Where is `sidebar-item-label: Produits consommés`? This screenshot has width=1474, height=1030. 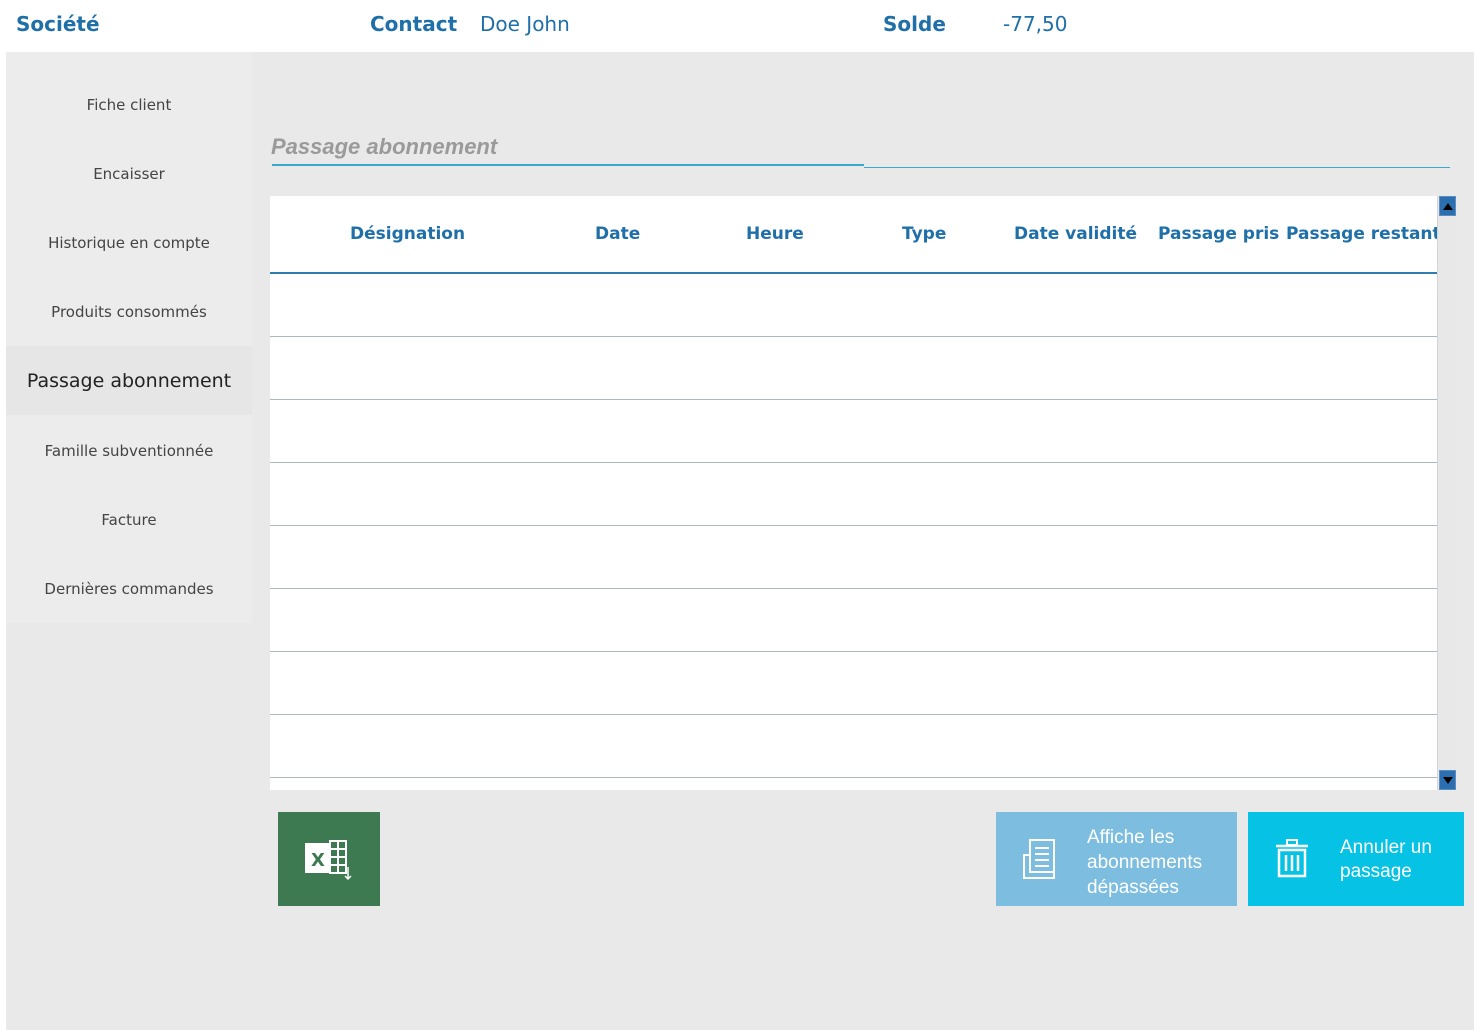 sidebar-item-label: Produits consommés is located at coordinates (129, 311).